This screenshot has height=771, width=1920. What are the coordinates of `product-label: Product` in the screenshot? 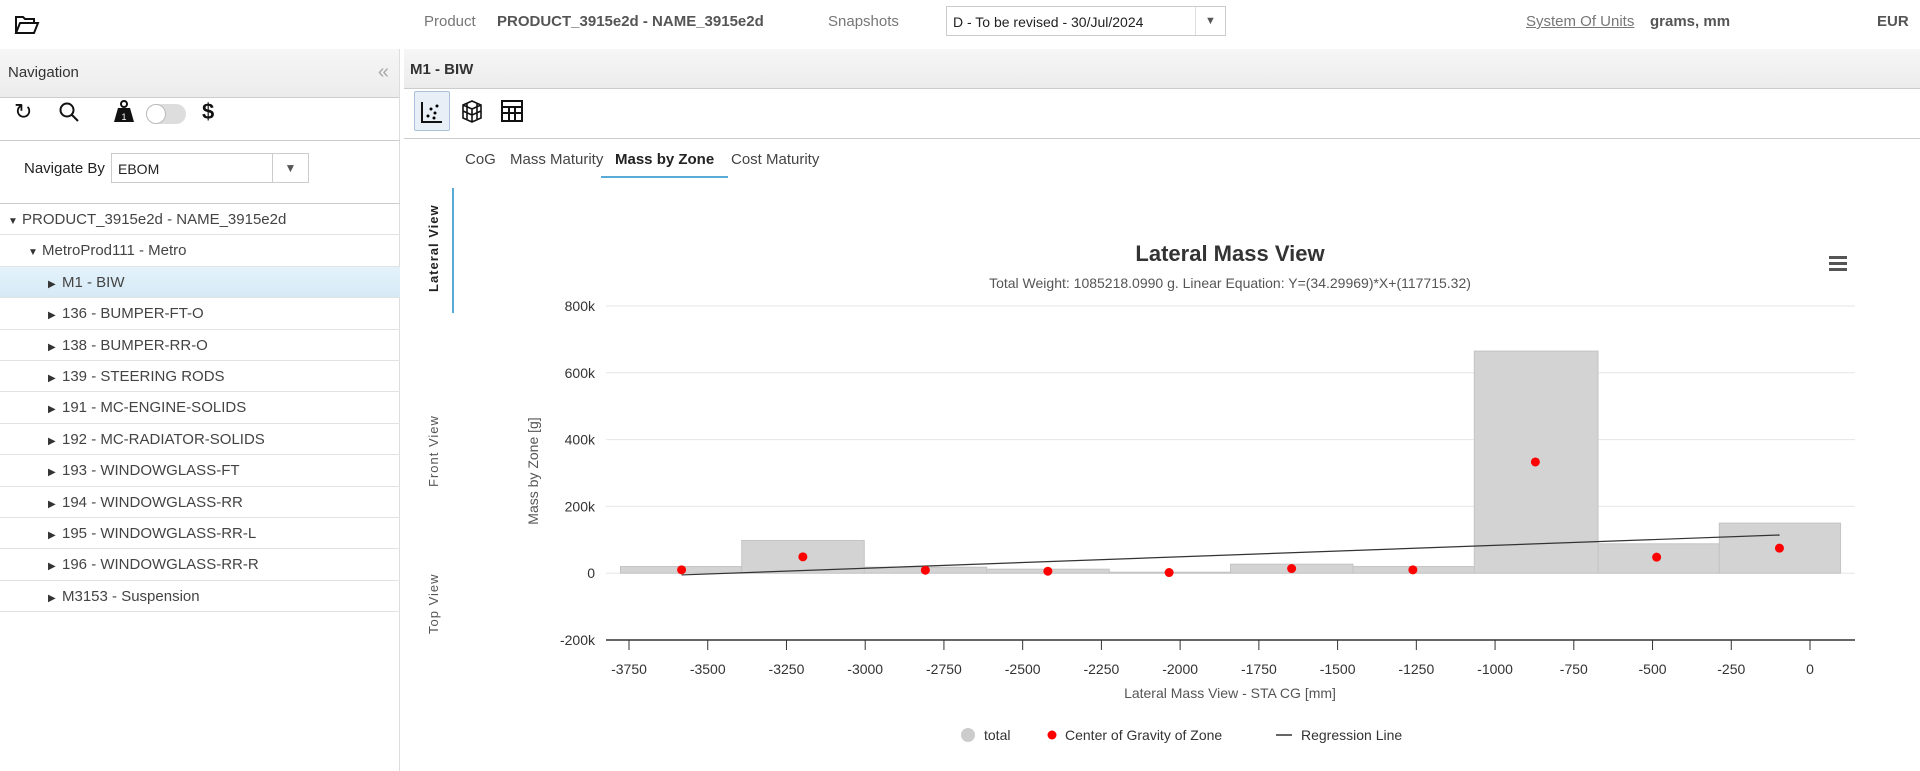 It's located at (450, 21).